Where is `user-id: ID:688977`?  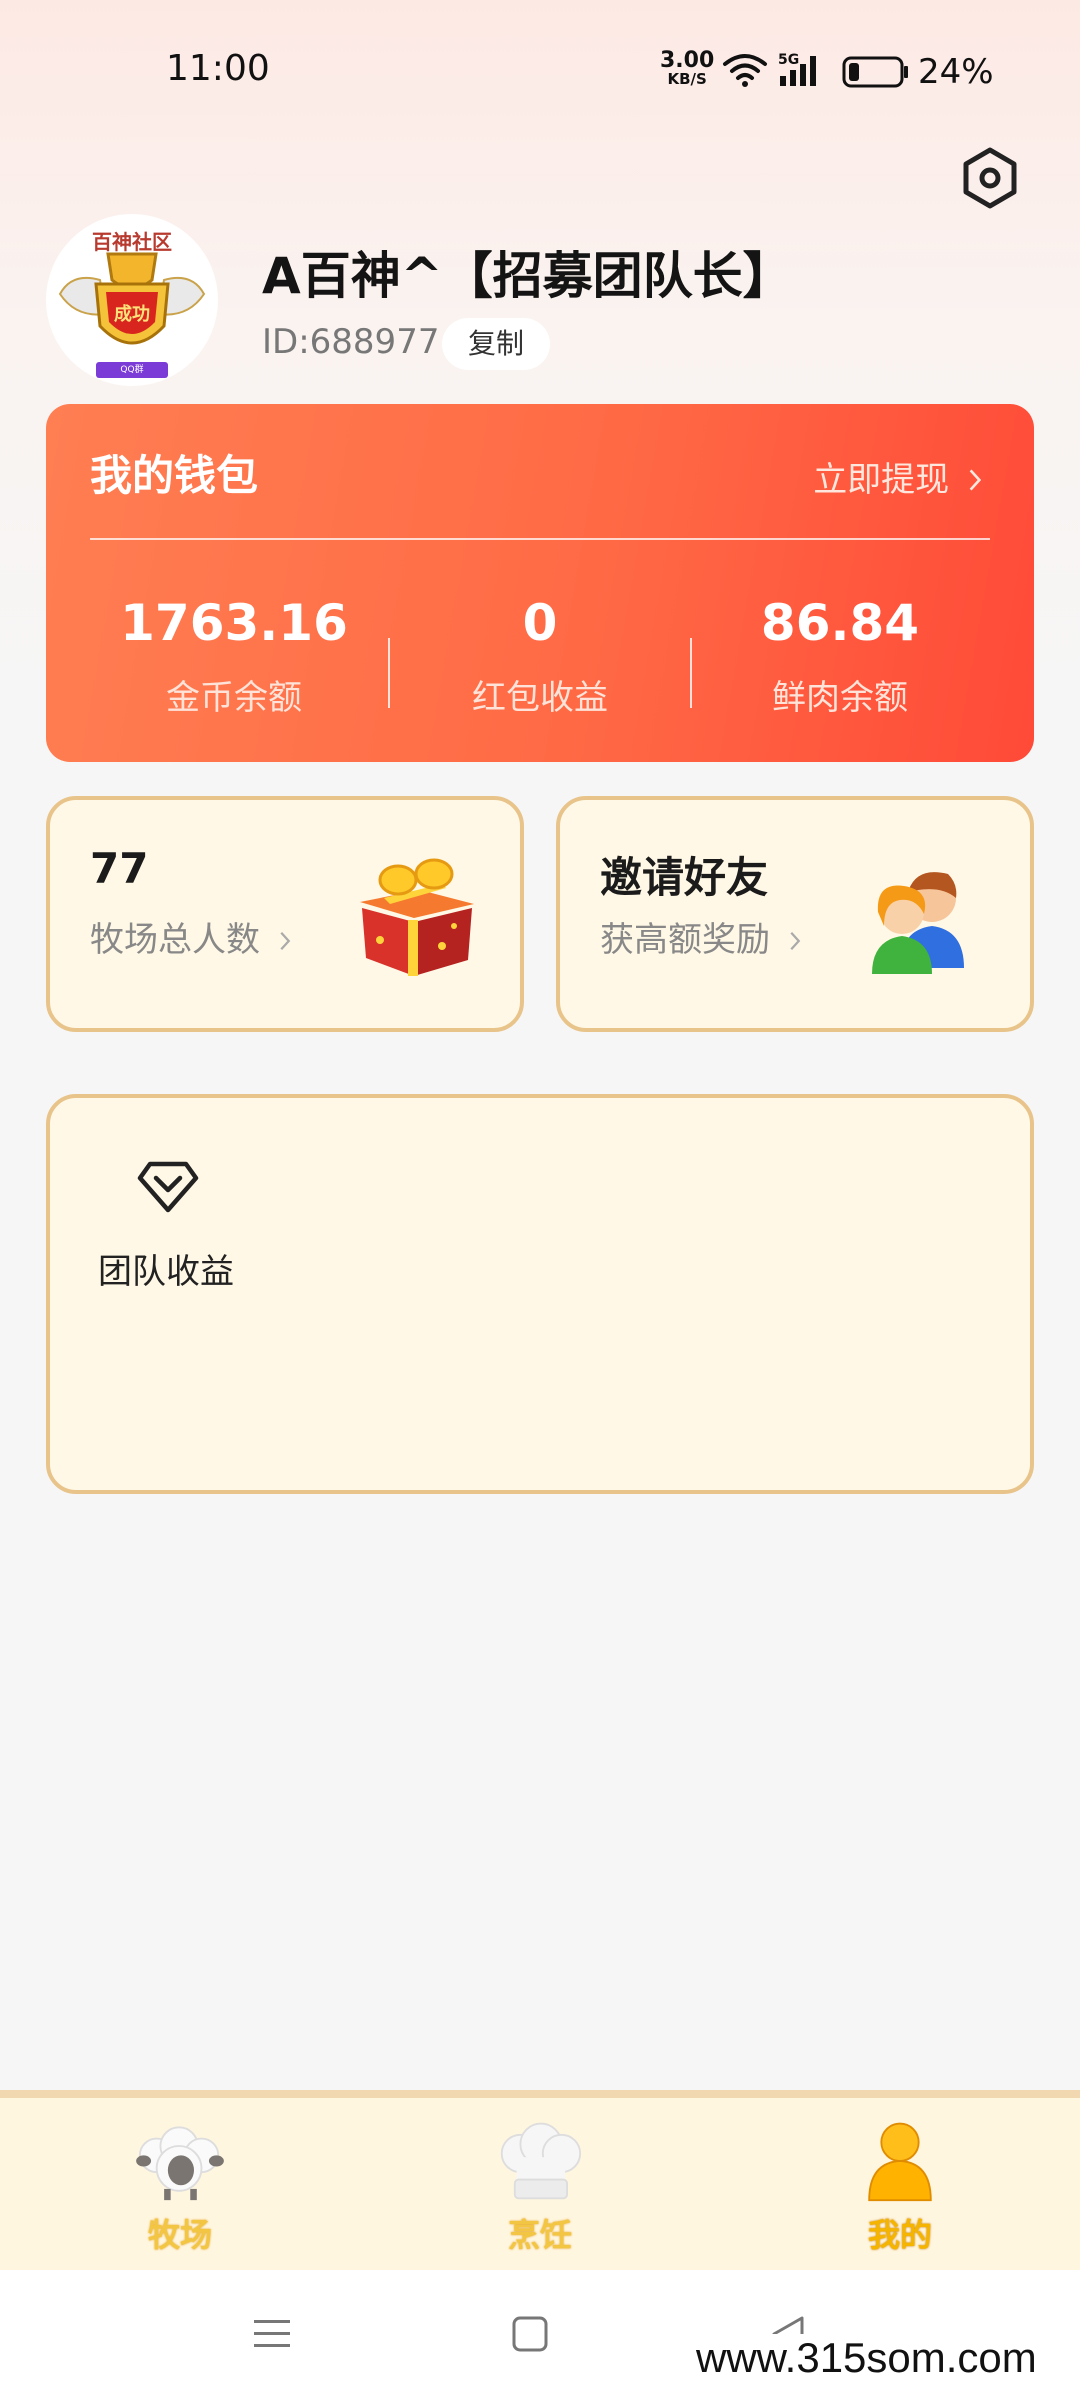
user-id: ID:688977 is located at coordinates (351, 342).